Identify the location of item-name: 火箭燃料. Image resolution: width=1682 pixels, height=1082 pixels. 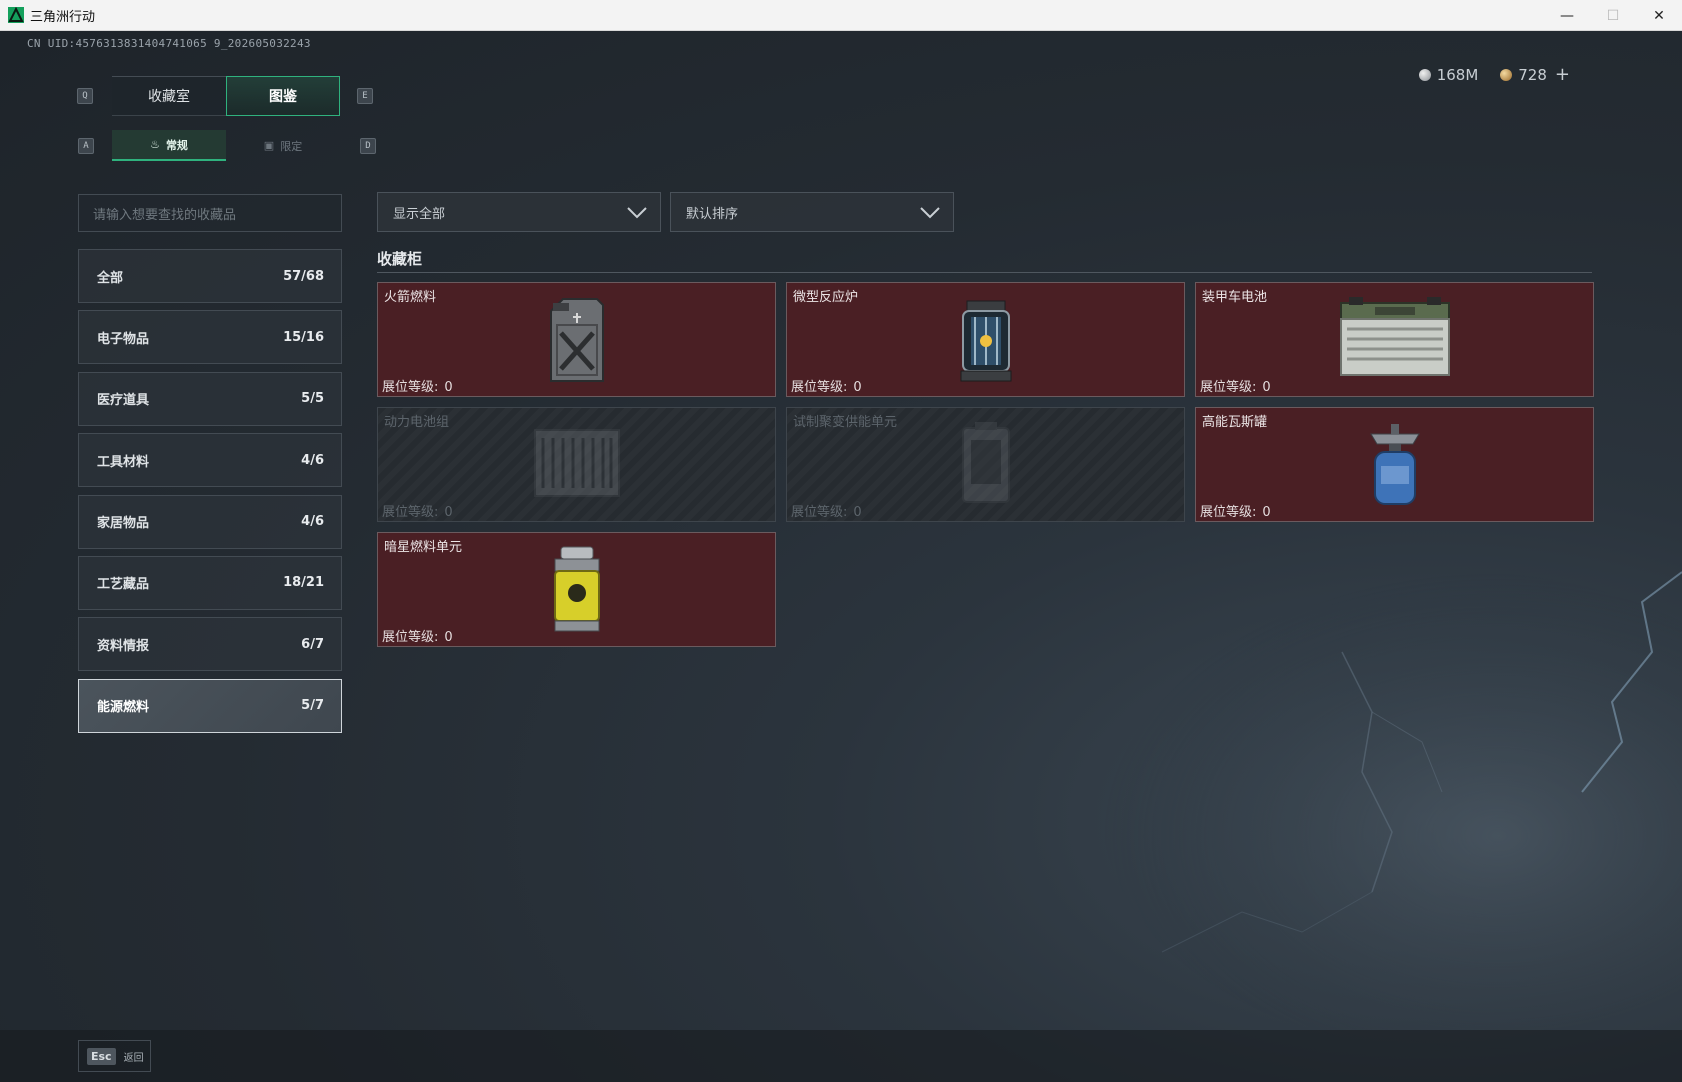
(410, 297).